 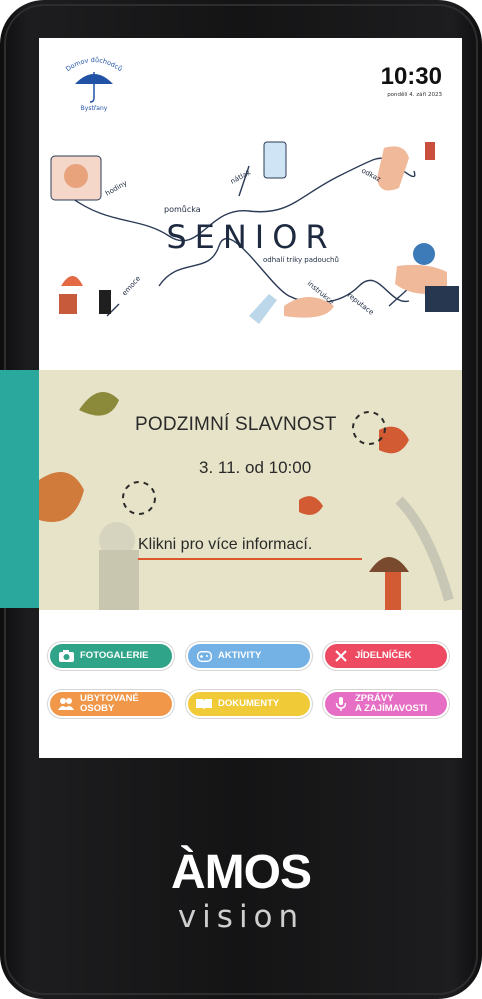 What do you see at coordinates (255, 467) in the screenshot?
I see `banner-date: 3. 11. od 10:00` at bounding box center [255, 467].